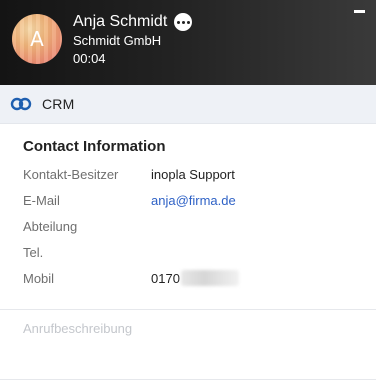 The image size is (376, 380). I want to click on department-label: Abteilung, so click(50, 226).